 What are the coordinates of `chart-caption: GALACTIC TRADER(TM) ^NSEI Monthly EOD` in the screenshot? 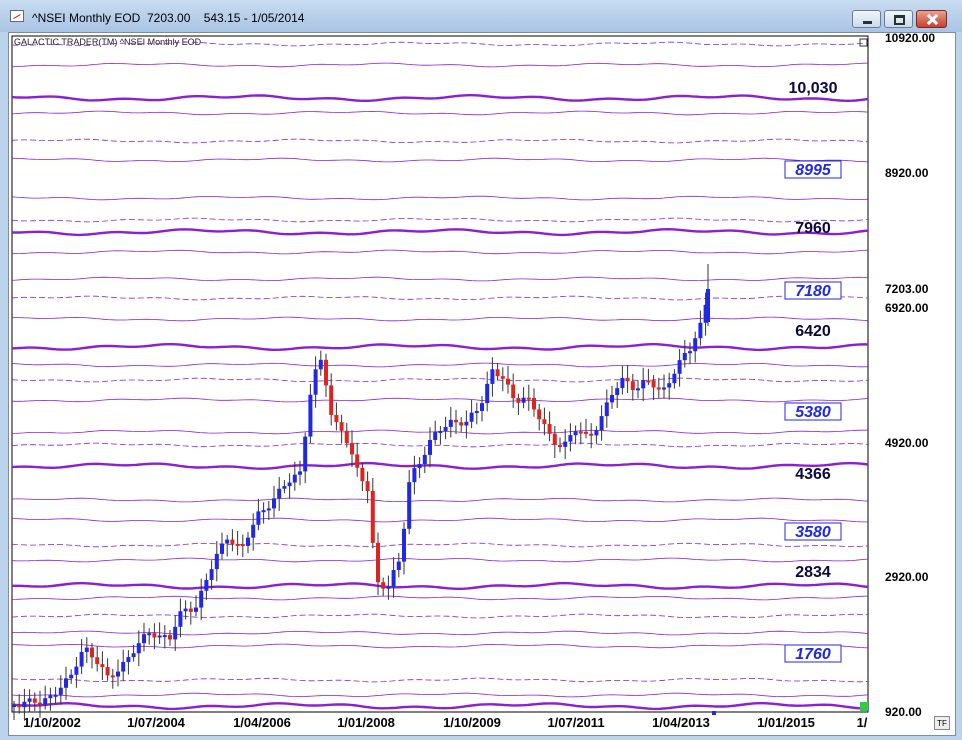 It's located at (108, 42).